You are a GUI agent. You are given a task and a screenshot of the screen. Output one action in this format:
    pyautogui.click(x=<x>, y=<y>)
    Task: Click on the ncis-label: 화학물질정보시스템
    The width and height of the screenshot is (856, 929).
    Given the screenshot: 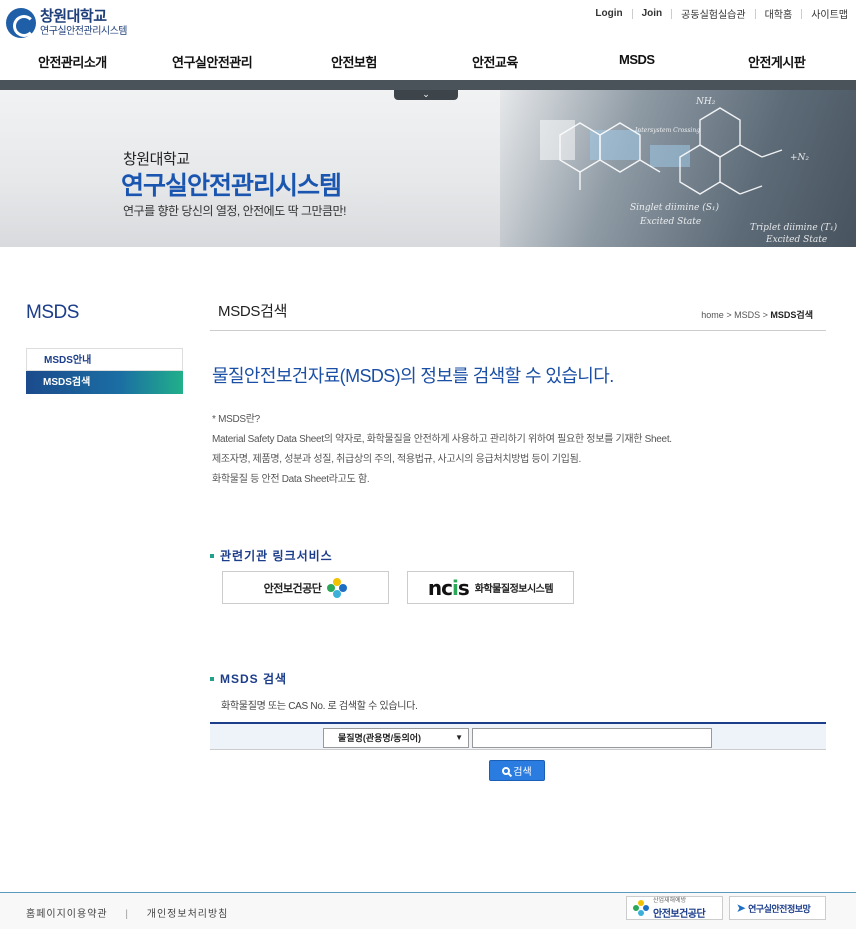 What is the action you would take?
    pyautogui.click(x=514, y=589)
    